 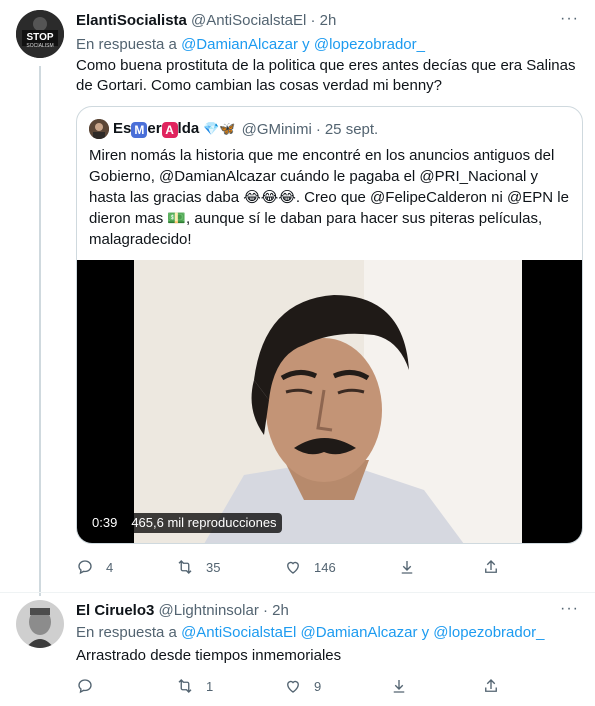 I want to click on avatar: STOP SOCIALISM, so click(x=40, y=34).